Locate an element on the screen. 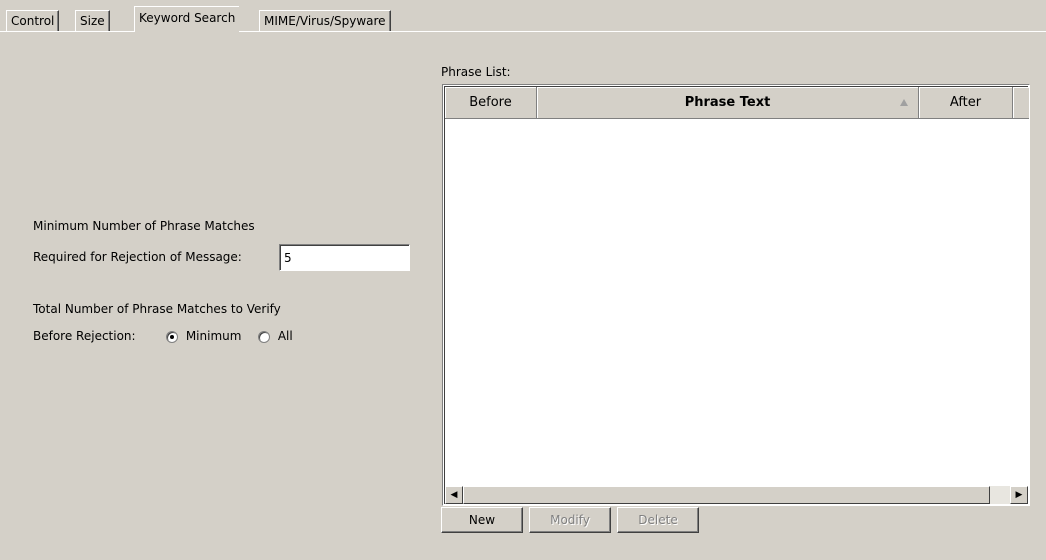 The height and width of the screenshot is (560, 1046). scroll-right-button: ▶ is located at coordinates (1019, 495).